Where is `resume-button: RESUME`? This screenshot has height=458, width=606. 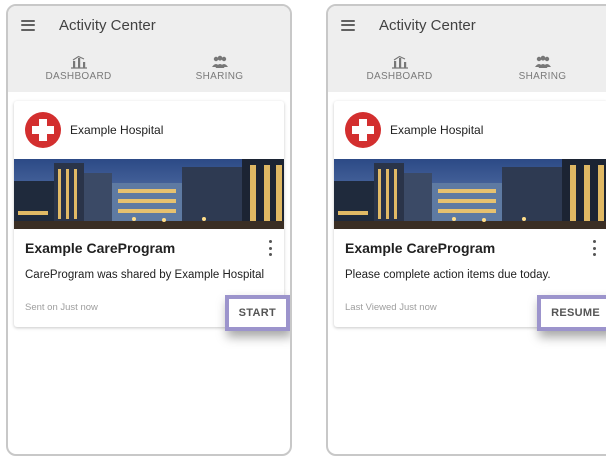 resume-button: RESUME is located at coordinates (571, 313).